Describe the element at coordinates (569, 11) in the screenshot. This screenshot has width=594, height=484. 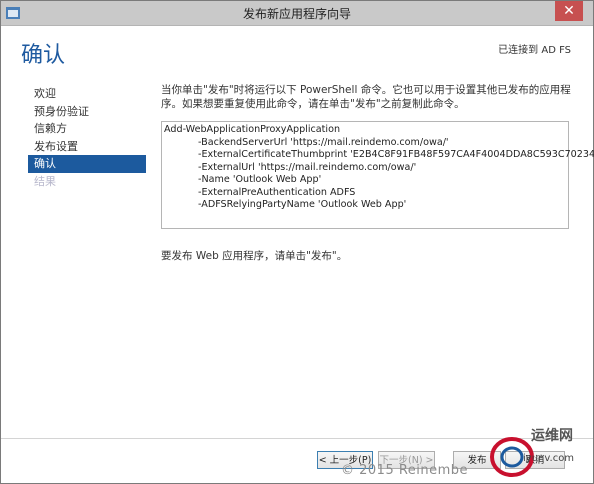
I see `close-button: ✕` at that location.